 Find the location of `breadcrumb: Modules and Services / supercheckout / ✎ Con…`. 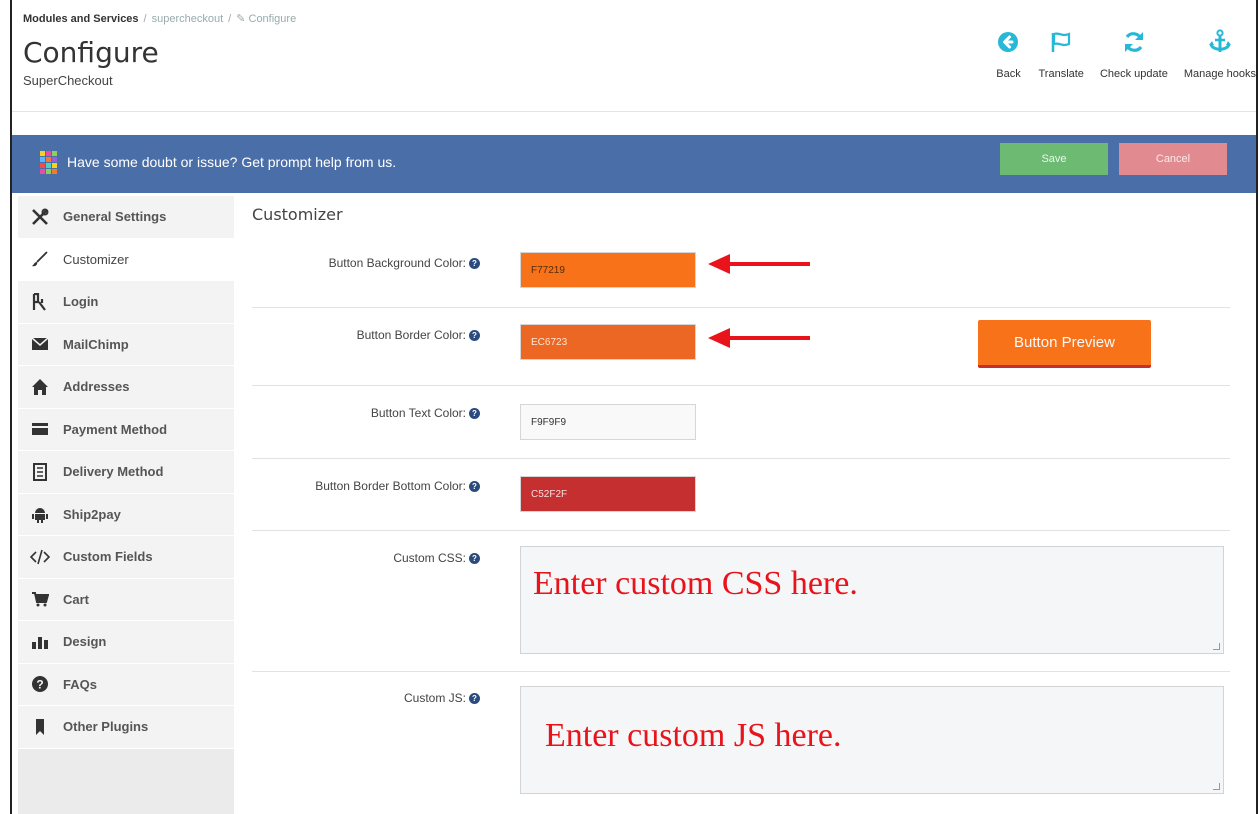

breadcrumb: Modules and Services / supercheckout / ✎ Con… is located at coordinates (160, 19).